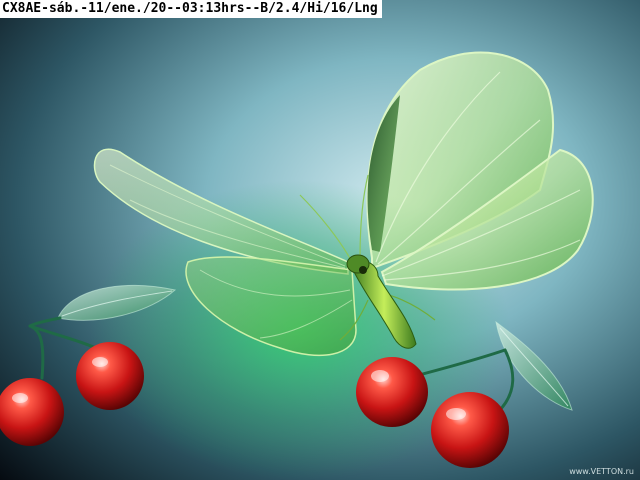 The height and width of the screenshot is (480, 640). What do you see at coordinates (601, 471) in the screenshot?
I see `site-watermark: www.VETTON.ru` at bounding box center [601, 471].